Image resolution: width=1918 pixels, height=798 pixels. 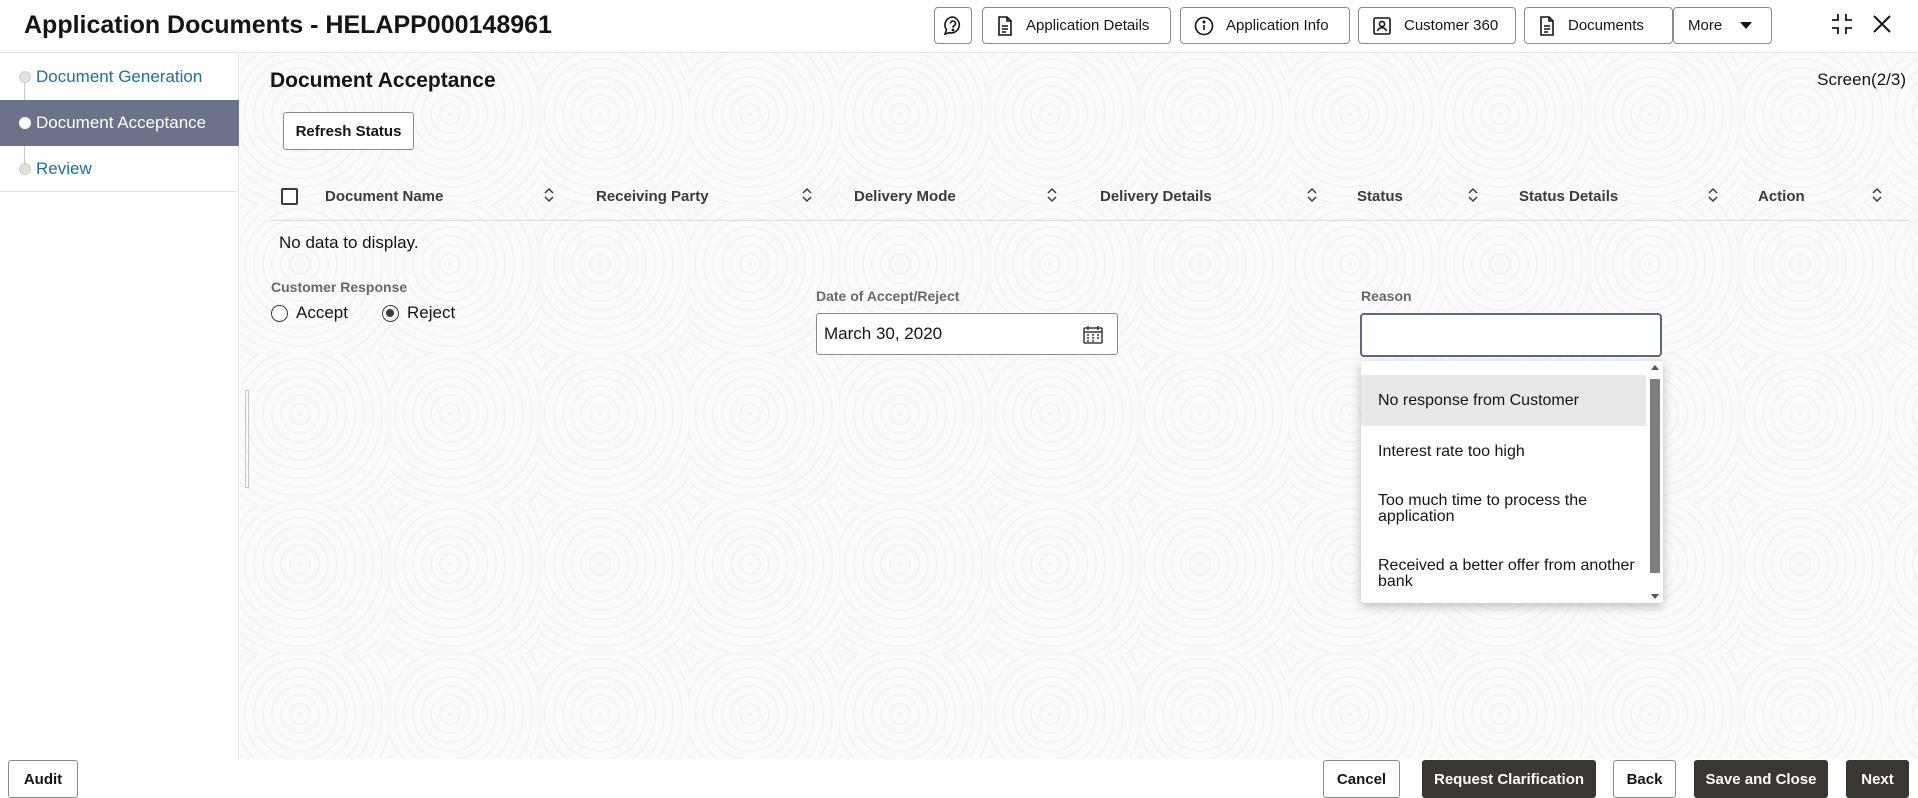 What do you see at coordinates (1705, 25) in the screenshot?
I see `more-label: More` at bounding box center [1705, 25].